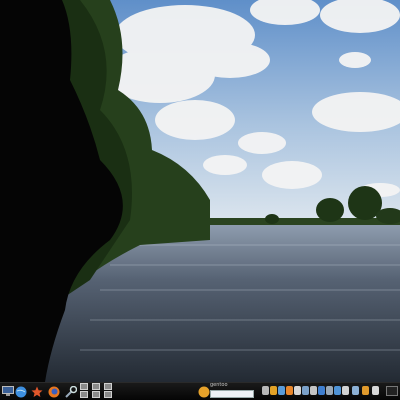  Describe the element at coordinates (392, 391) in the screenshot. I see `clock-icon` at that location.